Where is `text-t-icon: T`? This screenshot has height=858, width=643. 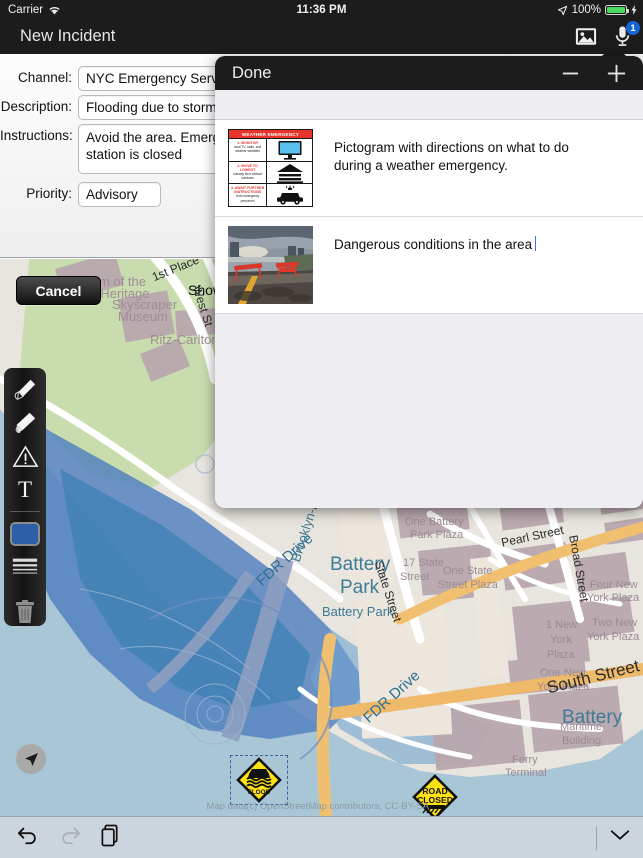 text-t-icon: T is located at coordinates (25, 489).